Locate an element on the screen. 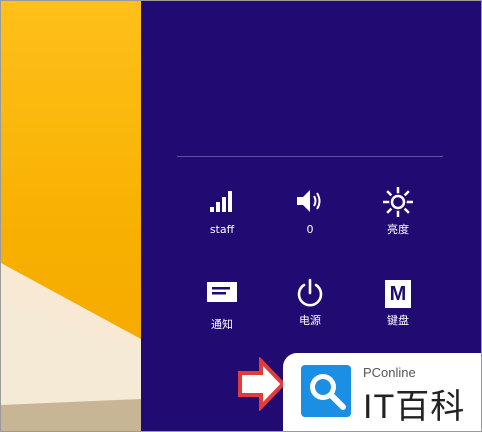 This screenshot has height=432, width=482. volume-label: 0 is located at coordinates (310, 229).